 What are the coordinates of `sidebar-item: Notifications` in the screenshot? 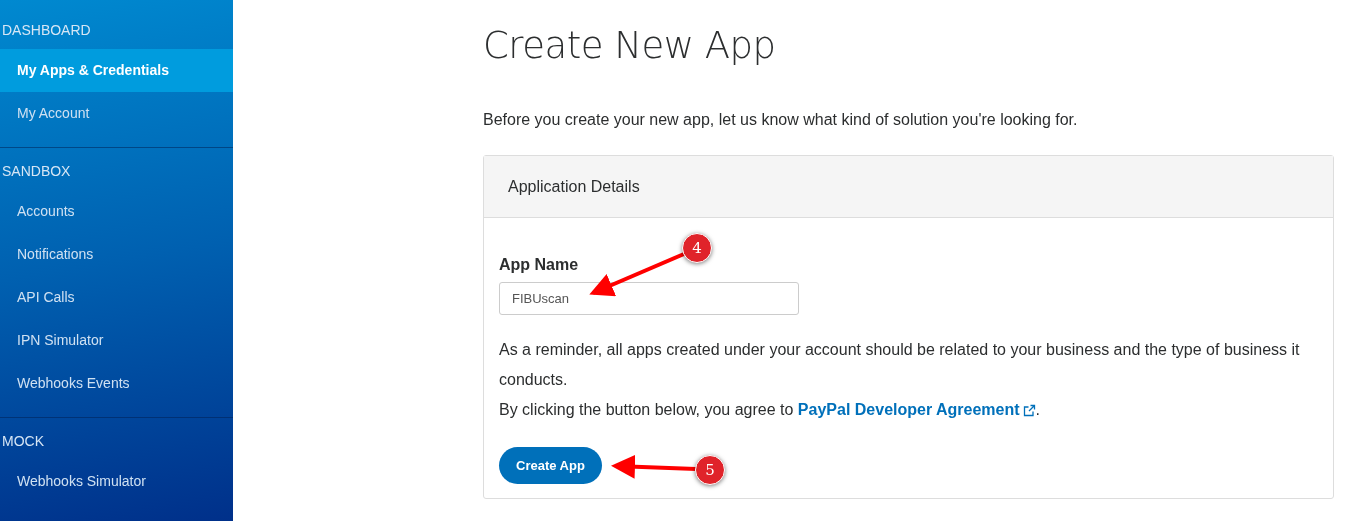 It's located at (116, 254).